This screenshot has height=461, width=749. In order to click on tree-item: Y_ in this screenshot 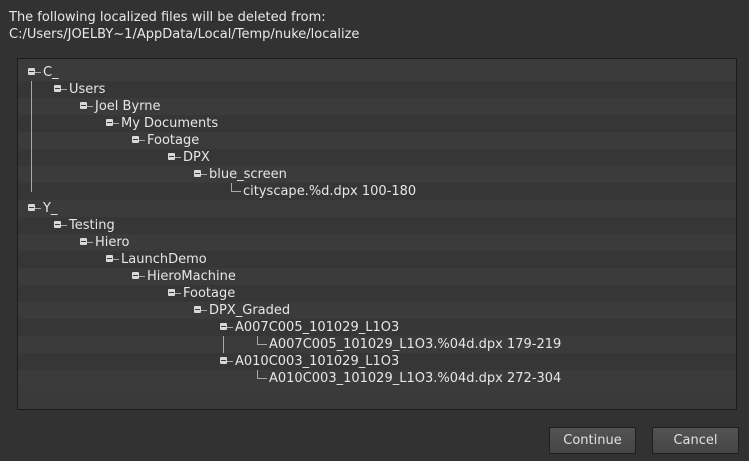, I will do `click(377, 208)`.